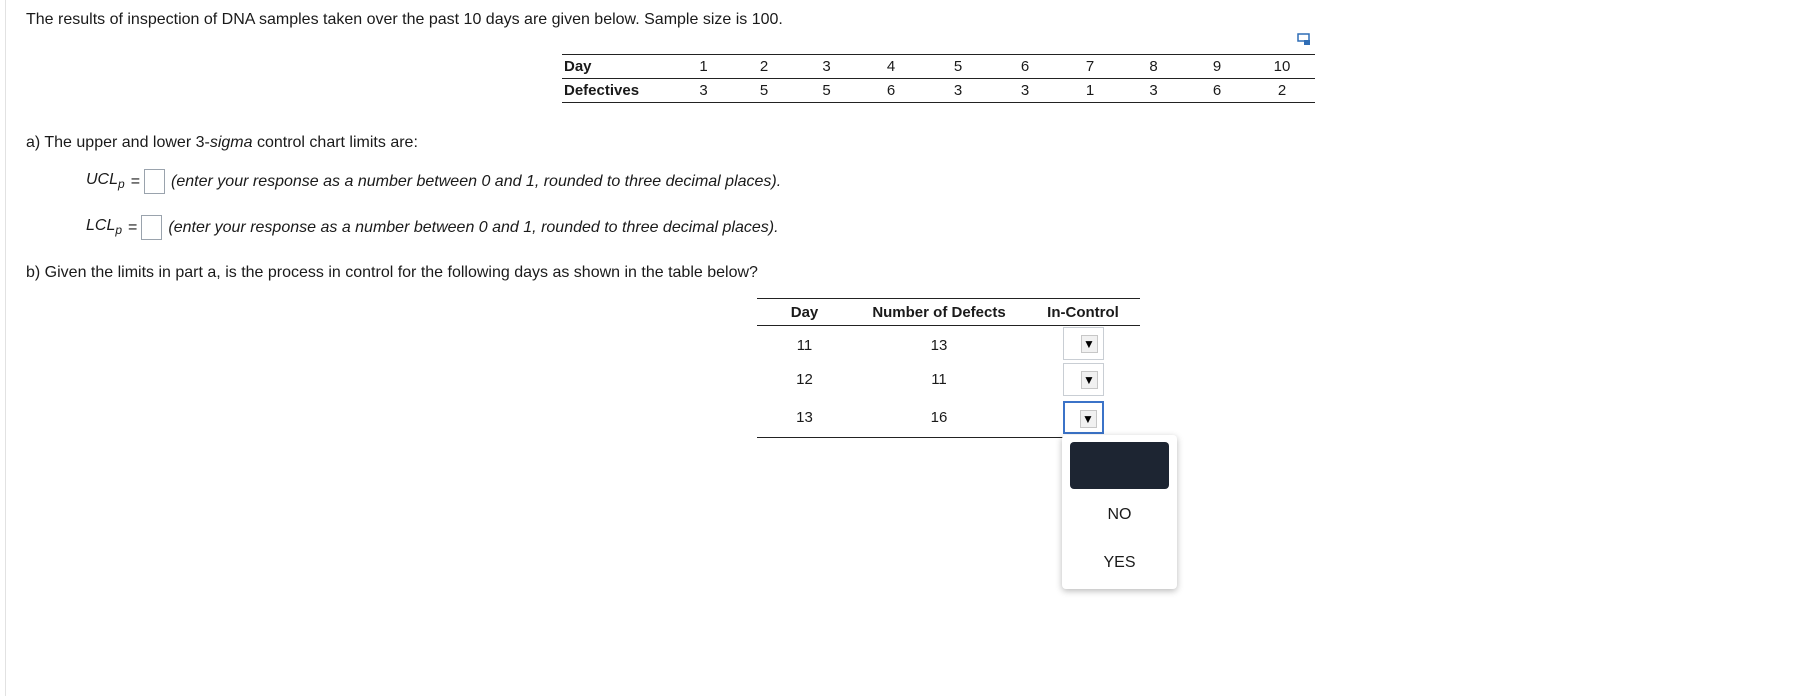  I want to click on ucl-label-main: UCL, so click(102, 180).